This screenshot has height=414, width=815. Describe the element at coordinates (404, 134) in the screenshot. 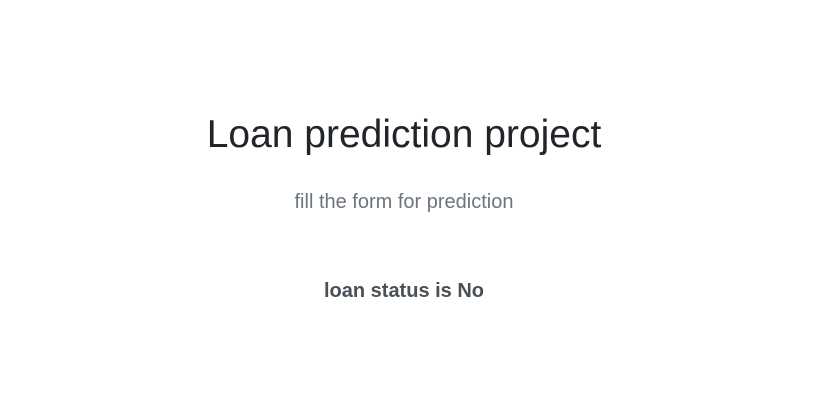

I see `page-title: Loan prediction project` at that location.